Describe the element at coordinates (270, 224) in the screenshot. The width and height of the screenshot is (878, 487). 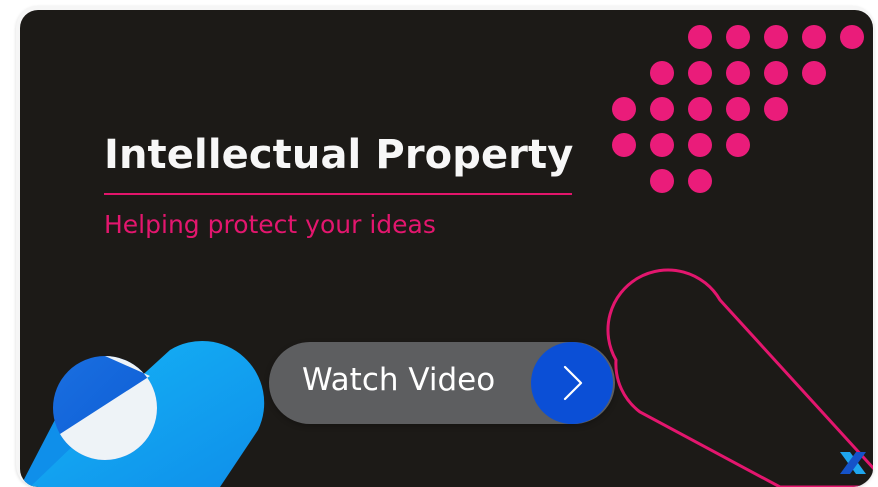
I see `video-subtitle: Helping protect your ideas` at that location.